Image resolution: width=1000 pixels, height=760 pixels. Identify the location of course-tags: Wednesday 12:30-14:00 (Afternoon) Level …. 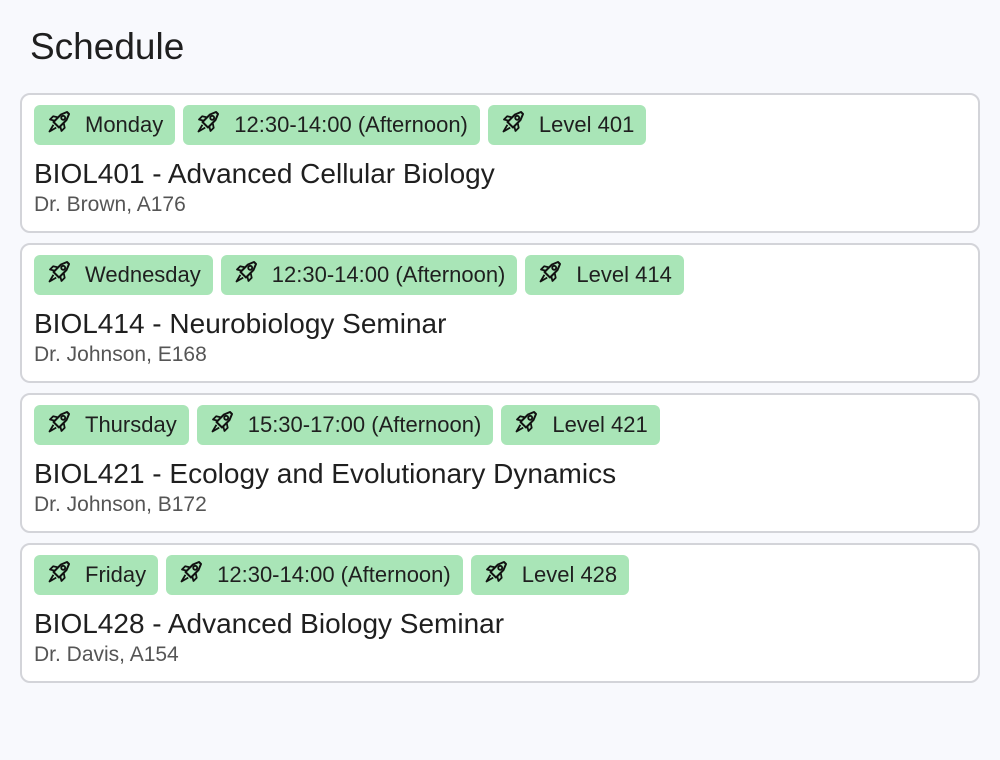
(500, 275).